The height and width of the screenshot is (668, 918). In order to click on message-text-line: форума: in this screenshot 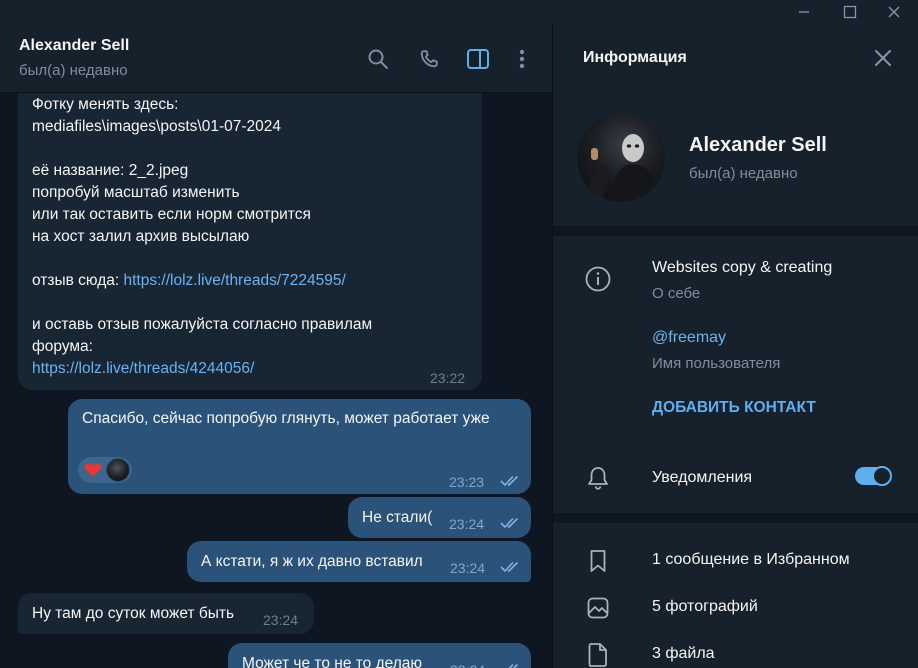, I will do `click(62, 346)`.